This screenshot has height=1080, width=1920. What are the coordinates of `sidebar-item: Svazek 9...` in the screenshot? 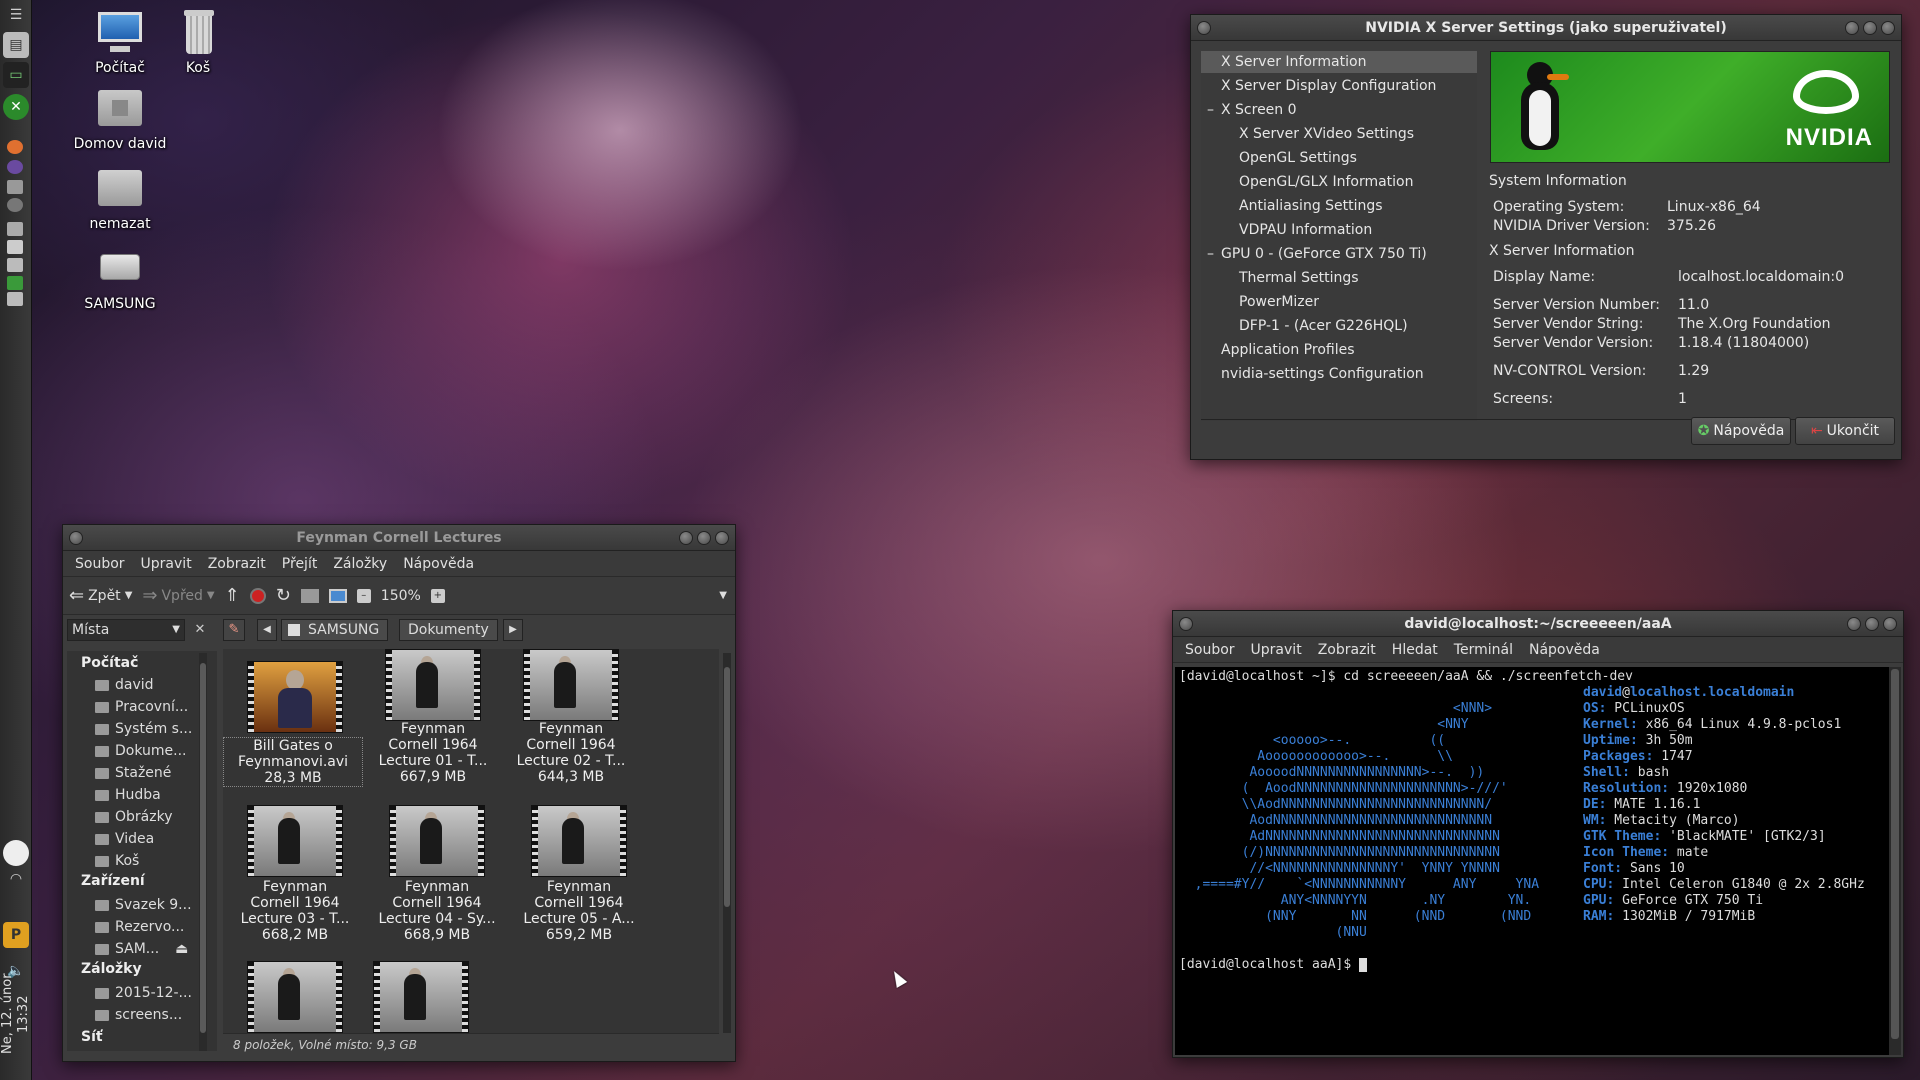 It's located at (143, 905).